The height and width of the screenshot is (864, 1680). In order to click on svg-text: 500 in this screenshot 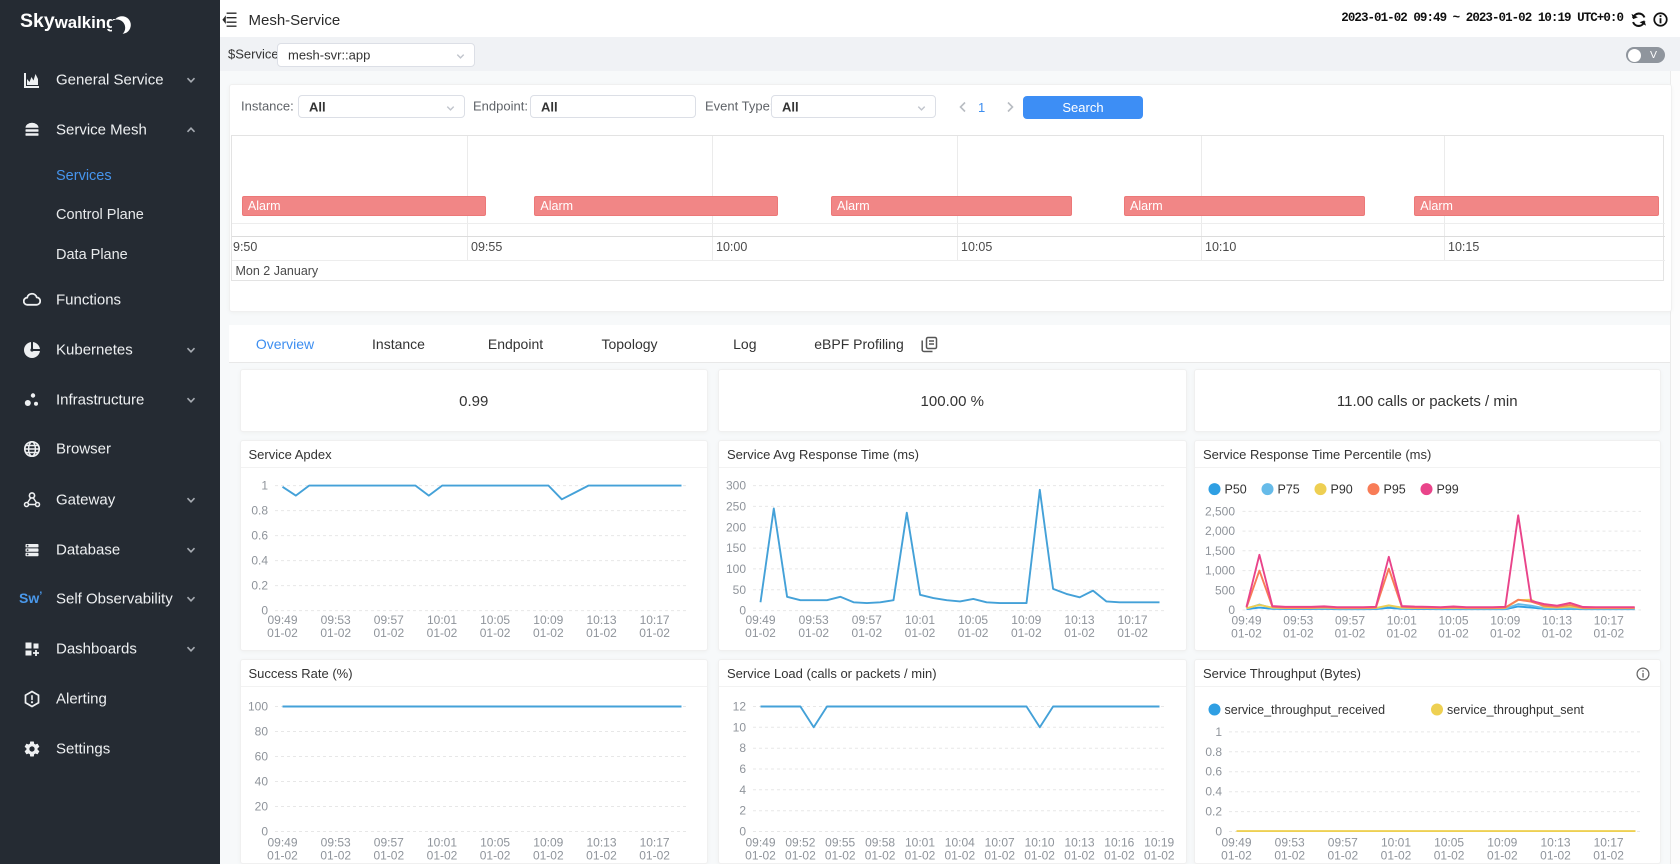, I will do `click(1225, 591)`.